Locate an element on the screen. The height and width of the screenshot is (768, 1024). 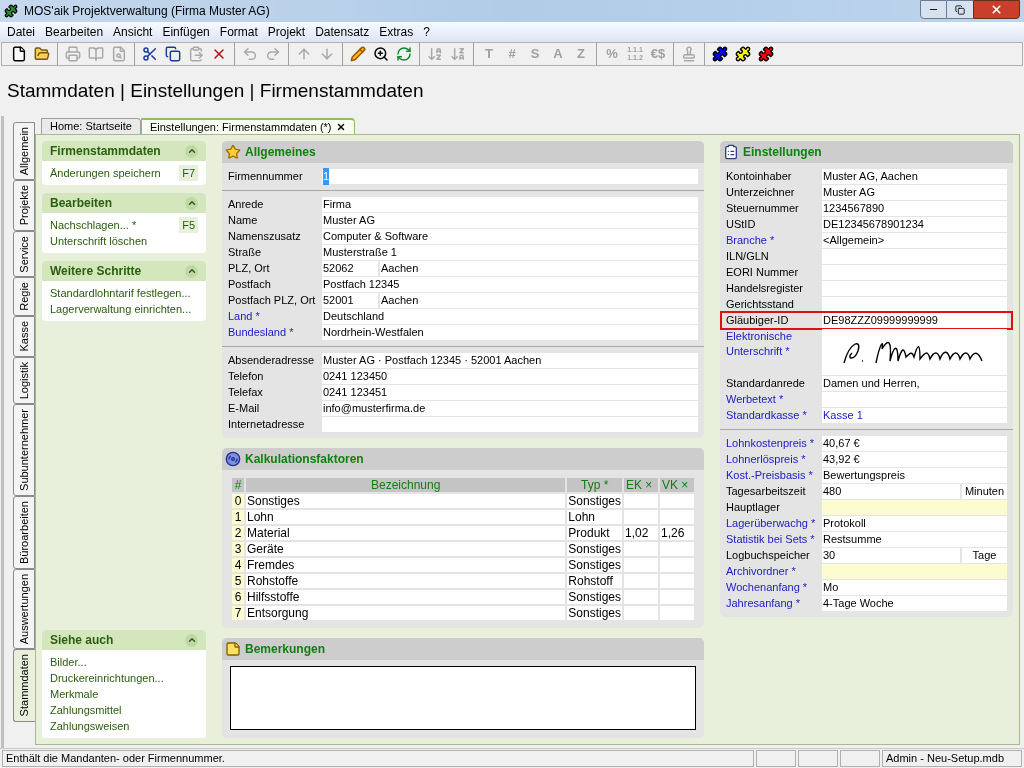
form-field: Minuten is located at coordinates (984, 491).